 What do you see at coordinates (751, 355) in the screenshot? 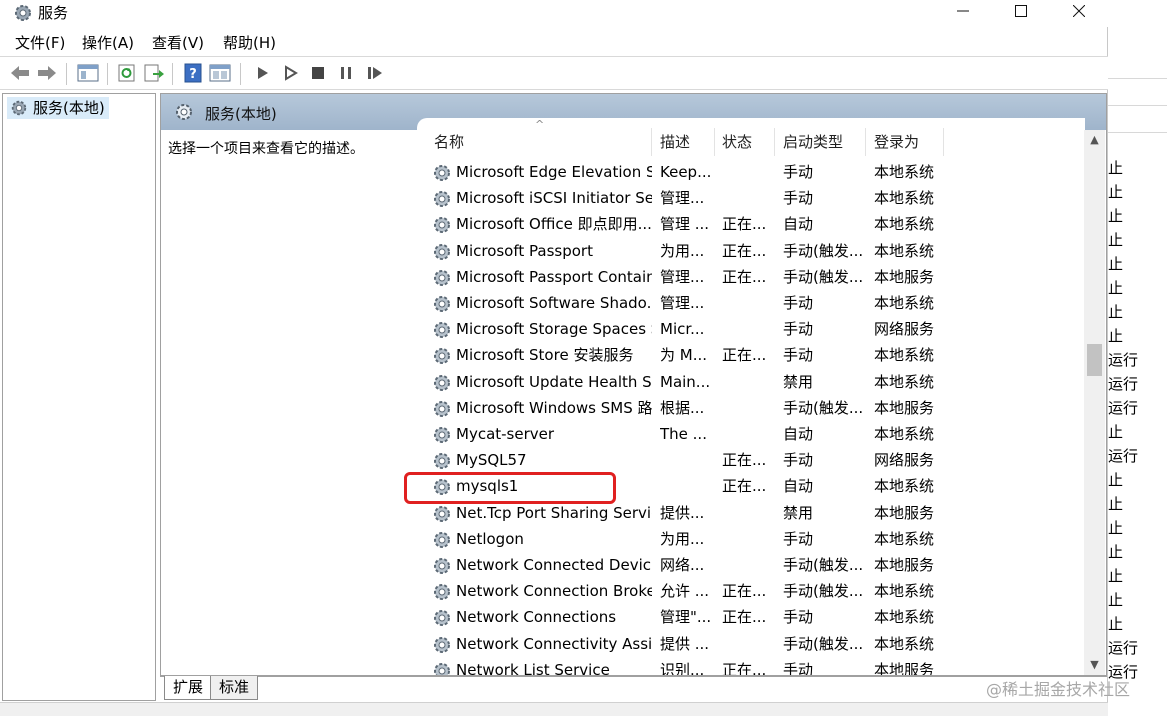
I see `service-row: Microsoft Store 安装服务 为 M... 正在... 手动 本地系统` at bounding box center [751, 355].